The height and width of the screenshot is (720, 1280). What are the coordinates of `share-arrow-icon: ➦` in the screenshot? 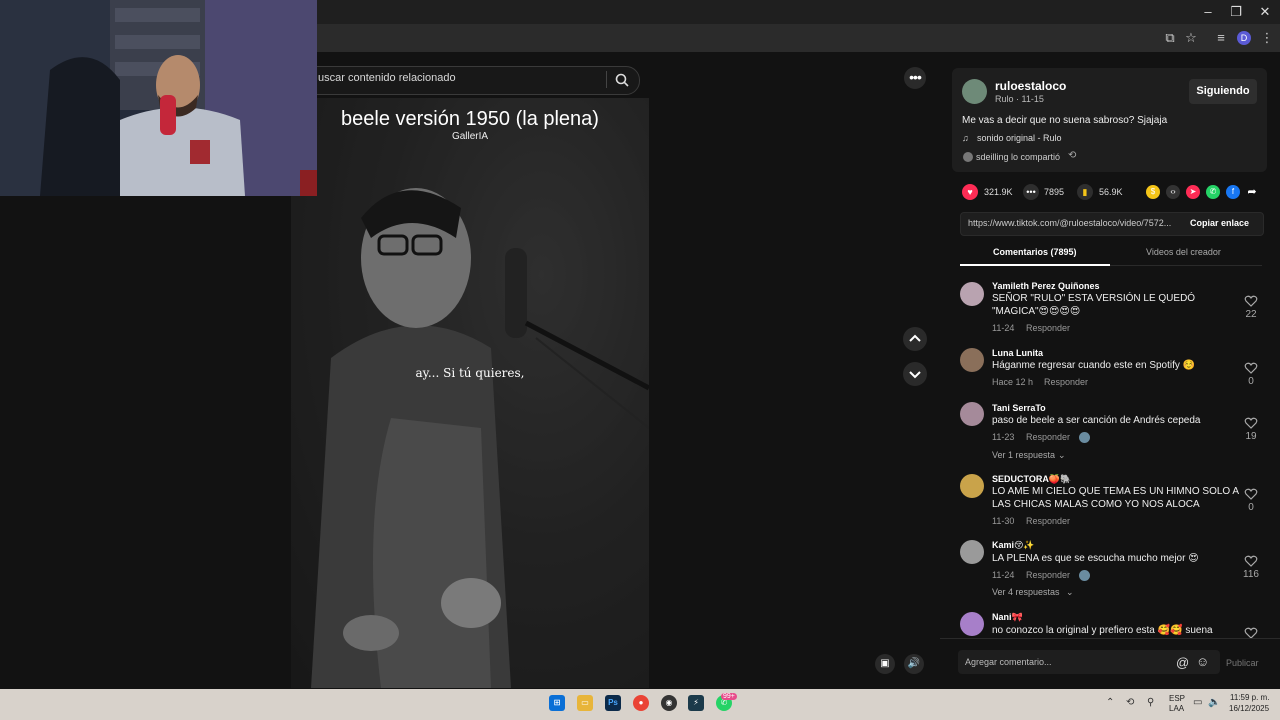 It's located at (1252, 192).